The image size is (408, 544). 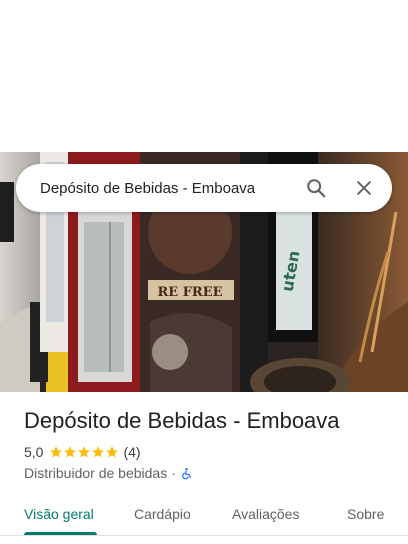 I want to click on tab-menu: Cardápio, so click(x=162, y=514).